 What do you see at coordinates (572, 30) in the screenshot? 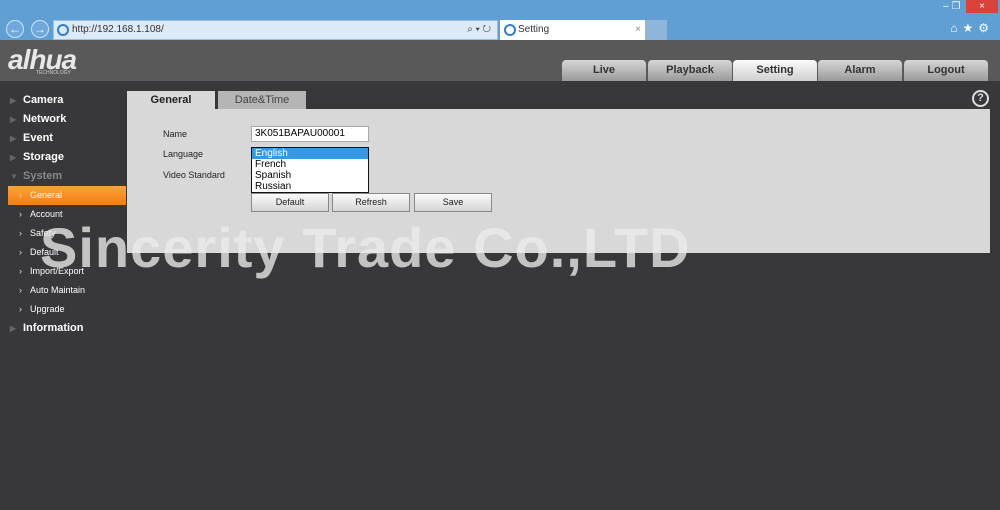
I see `browser-tab: Setting ×` at bounding box center [572, 30].